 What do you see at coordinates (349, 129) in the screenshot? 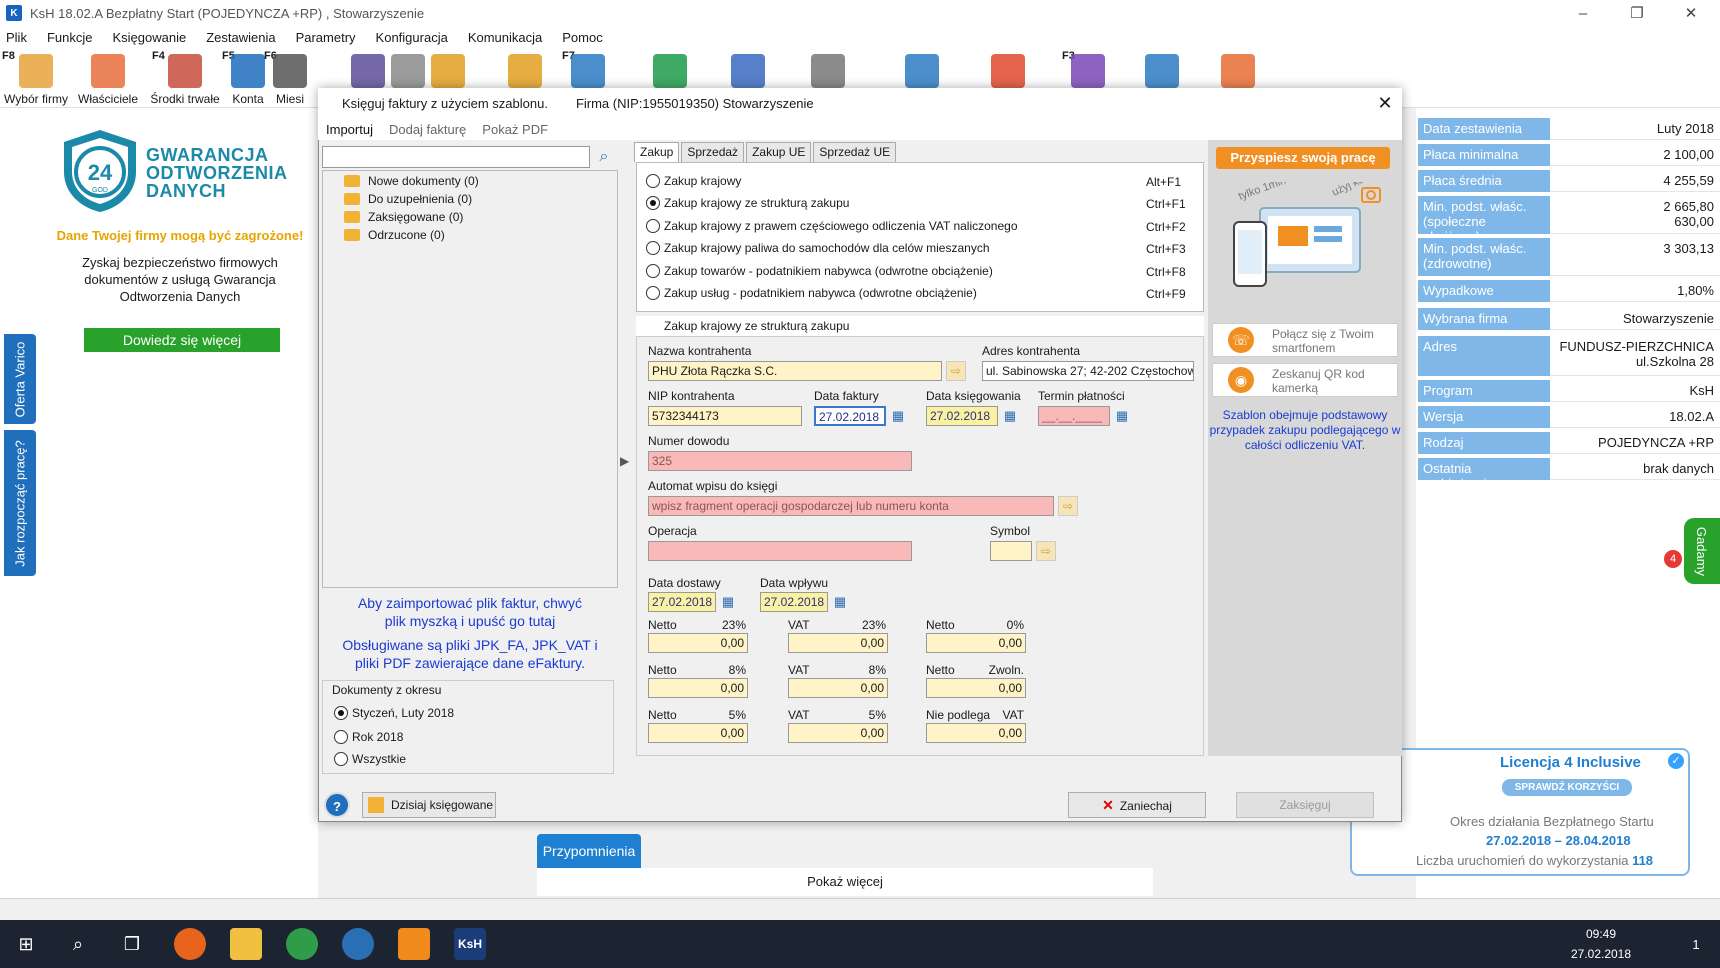
I see `tab-import: Importuj` at bounding box center [349, 129].